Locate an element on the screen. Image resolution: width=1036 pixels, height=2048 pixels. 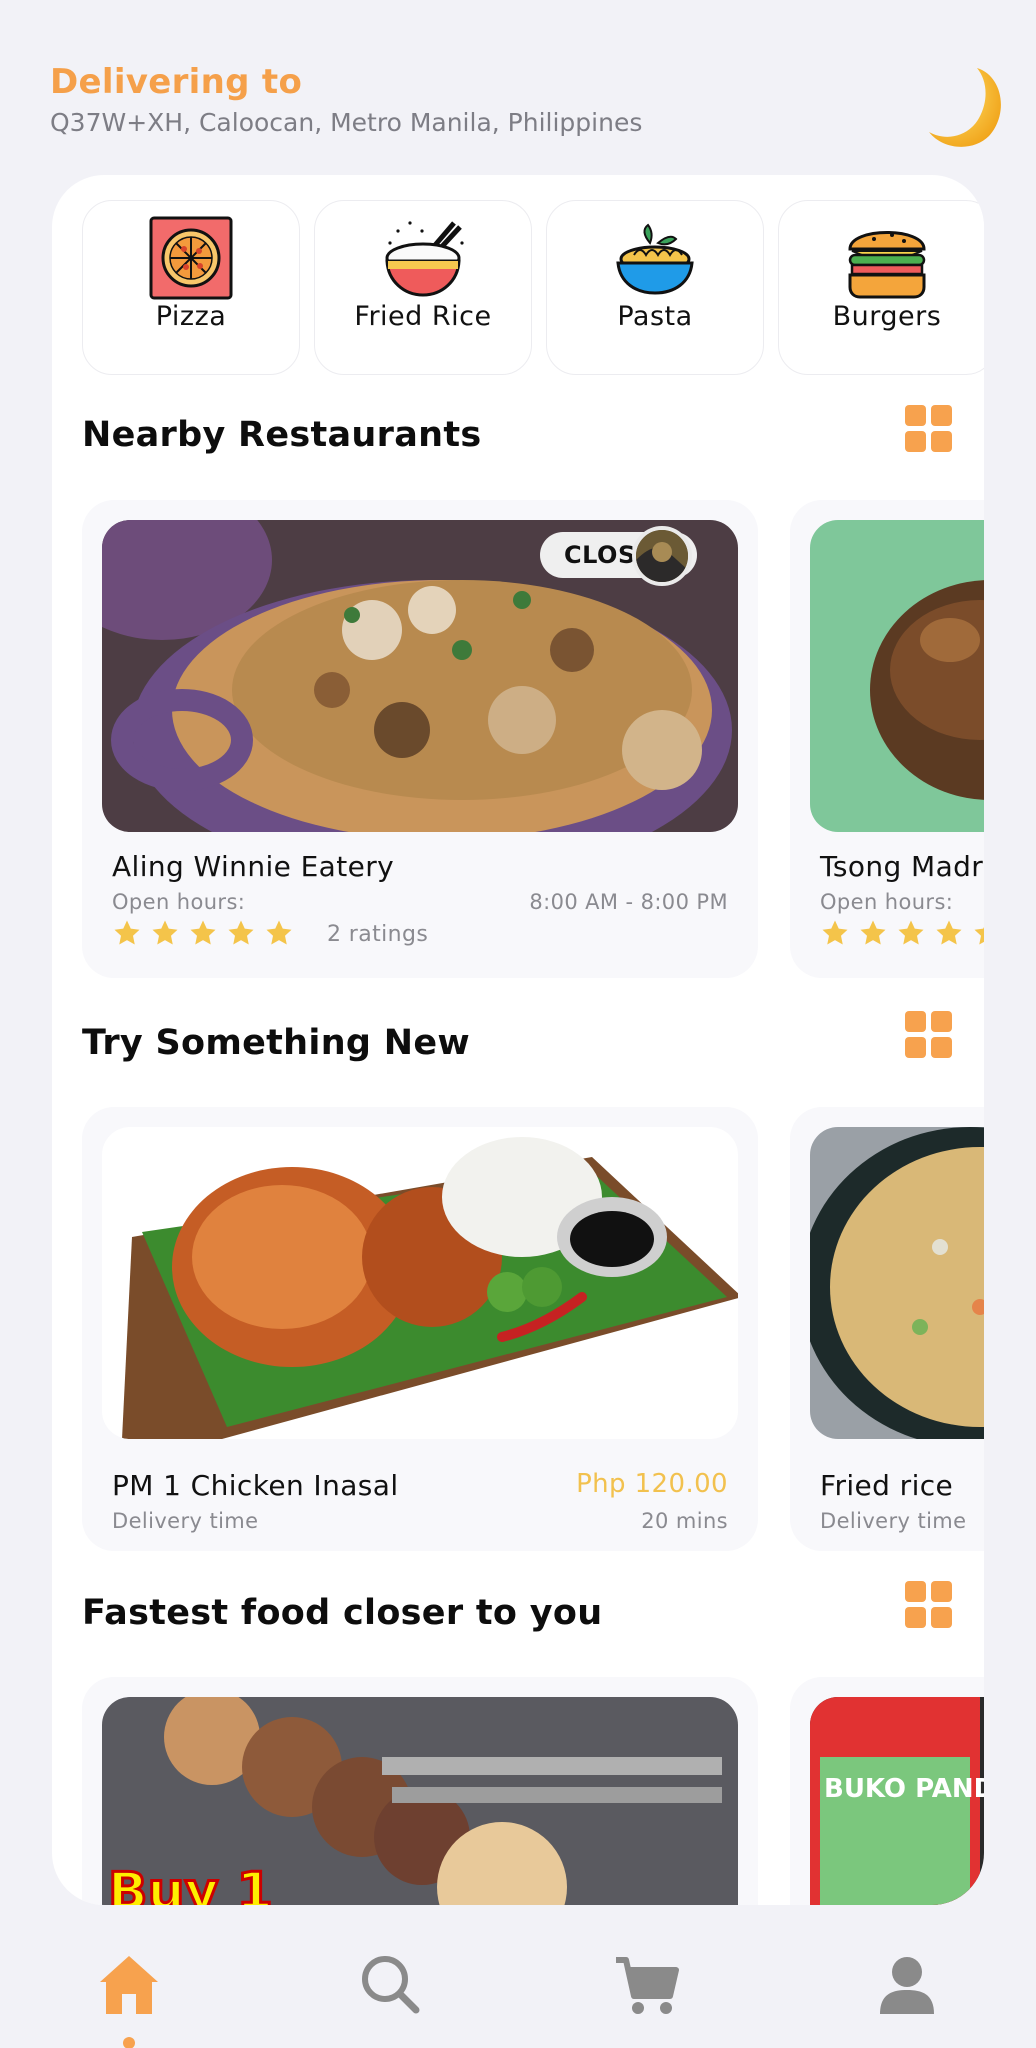
open-hours-value: 8:00 AM - 8:00 PM is located at coordinates (628, 902).